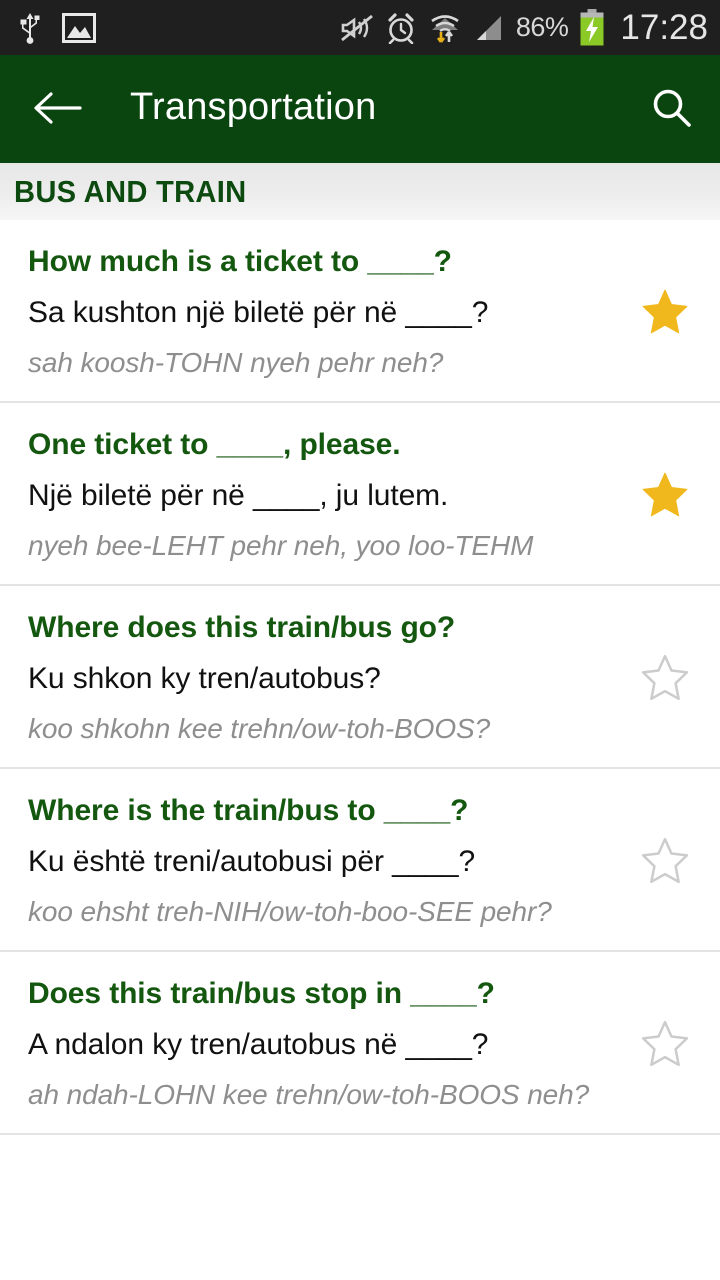  Describe the element at coordinates (30, 28) in the screenshot. I see `usb-icon` at that location.